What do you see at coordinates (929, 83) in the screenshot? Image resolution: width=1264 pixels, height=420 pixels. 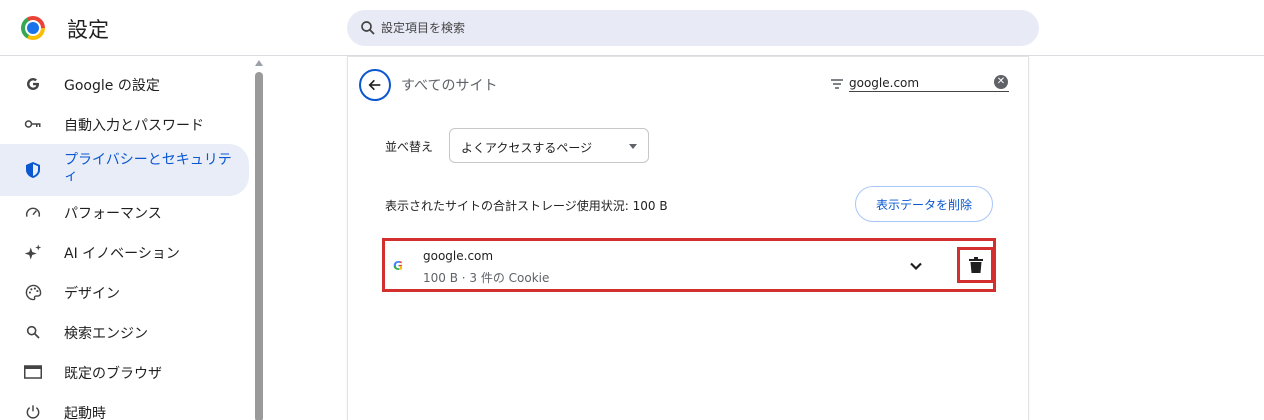 I see `site-filter-input` at bounding box center [929, 83].